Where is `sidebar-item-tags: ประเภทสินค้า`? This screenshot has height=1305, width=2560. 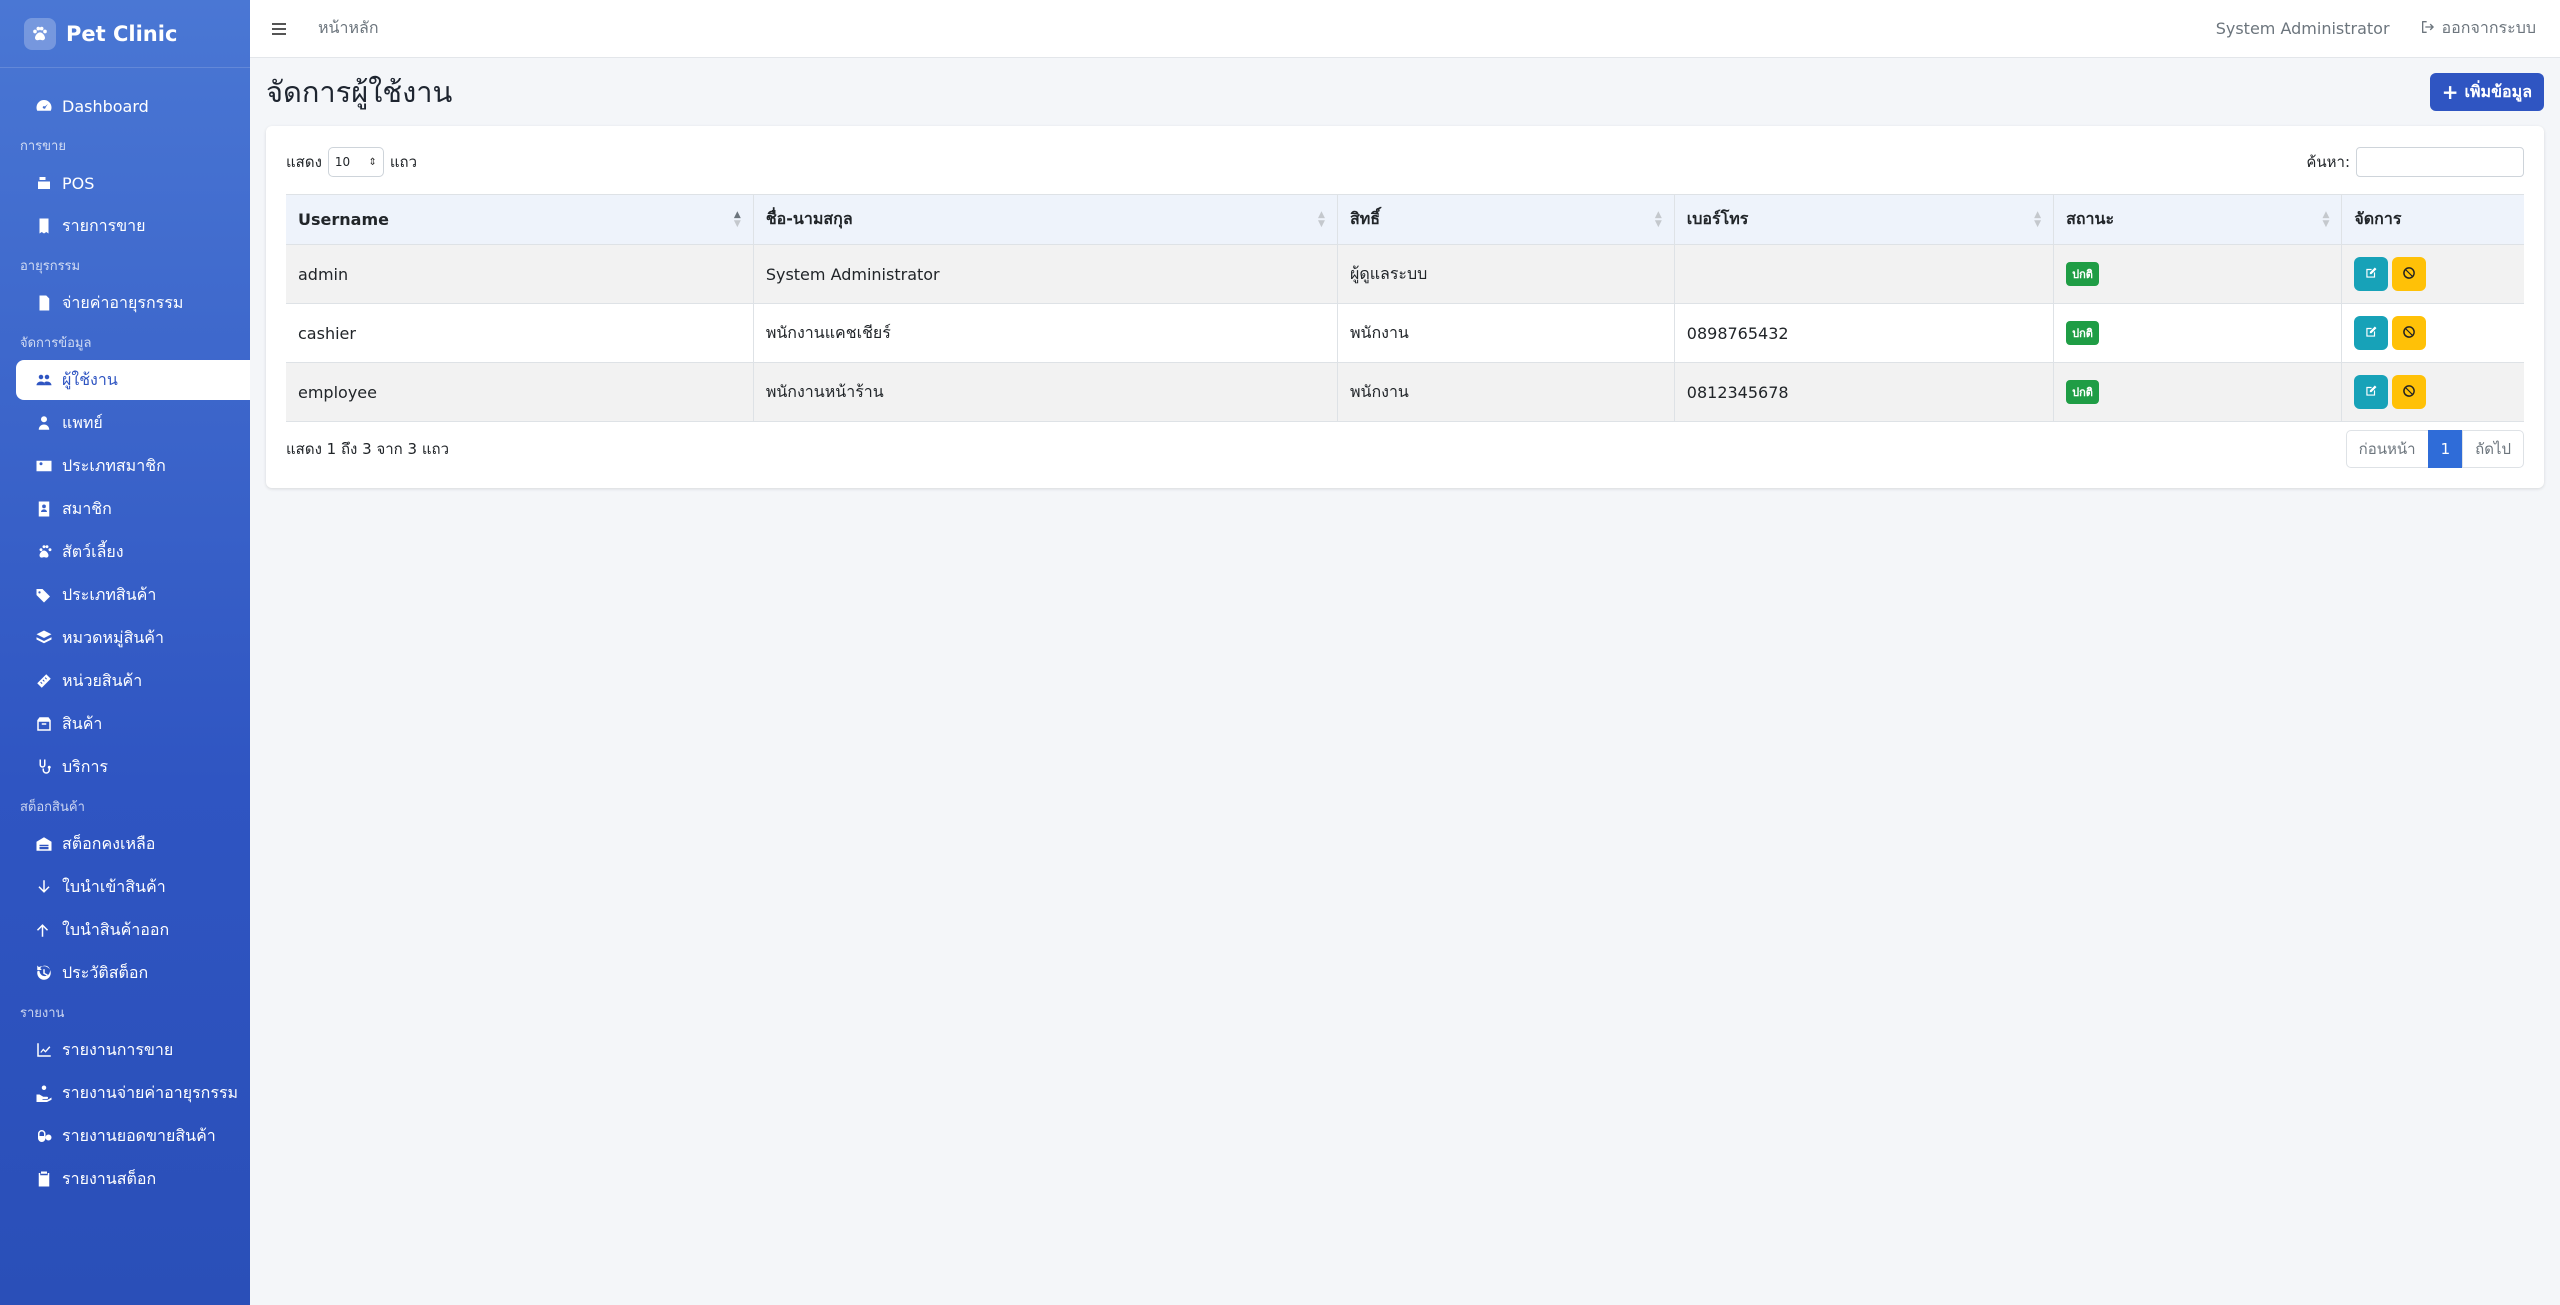 sidebar-item-tags: ประเภทสินค้า is located at coordinates (133, 595).